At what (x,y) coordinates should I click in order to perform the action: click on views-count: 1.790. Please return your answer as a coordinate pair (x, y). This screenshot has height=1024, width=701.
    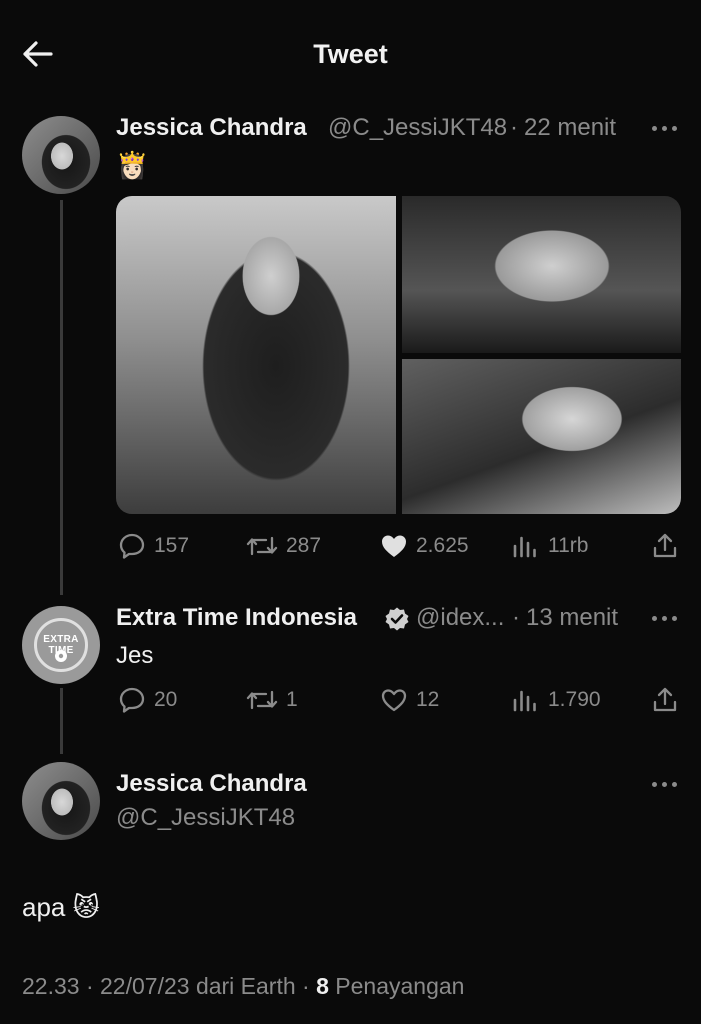
    Looking at the image, I should click on (574, 699).